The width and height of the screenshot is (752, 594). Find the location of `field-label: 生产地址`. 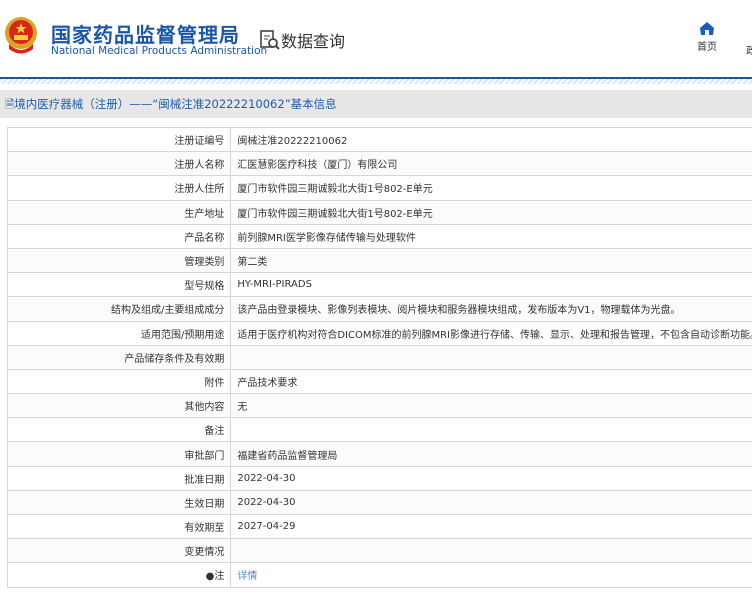

field-label: 生产地址 is located at coordinates (119, 212).